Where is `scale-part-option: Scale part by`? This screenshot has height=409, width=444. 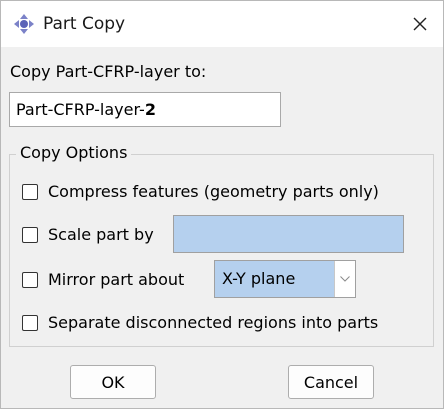
scale-part-option: Scale part by is located at coordinates (88, 235).